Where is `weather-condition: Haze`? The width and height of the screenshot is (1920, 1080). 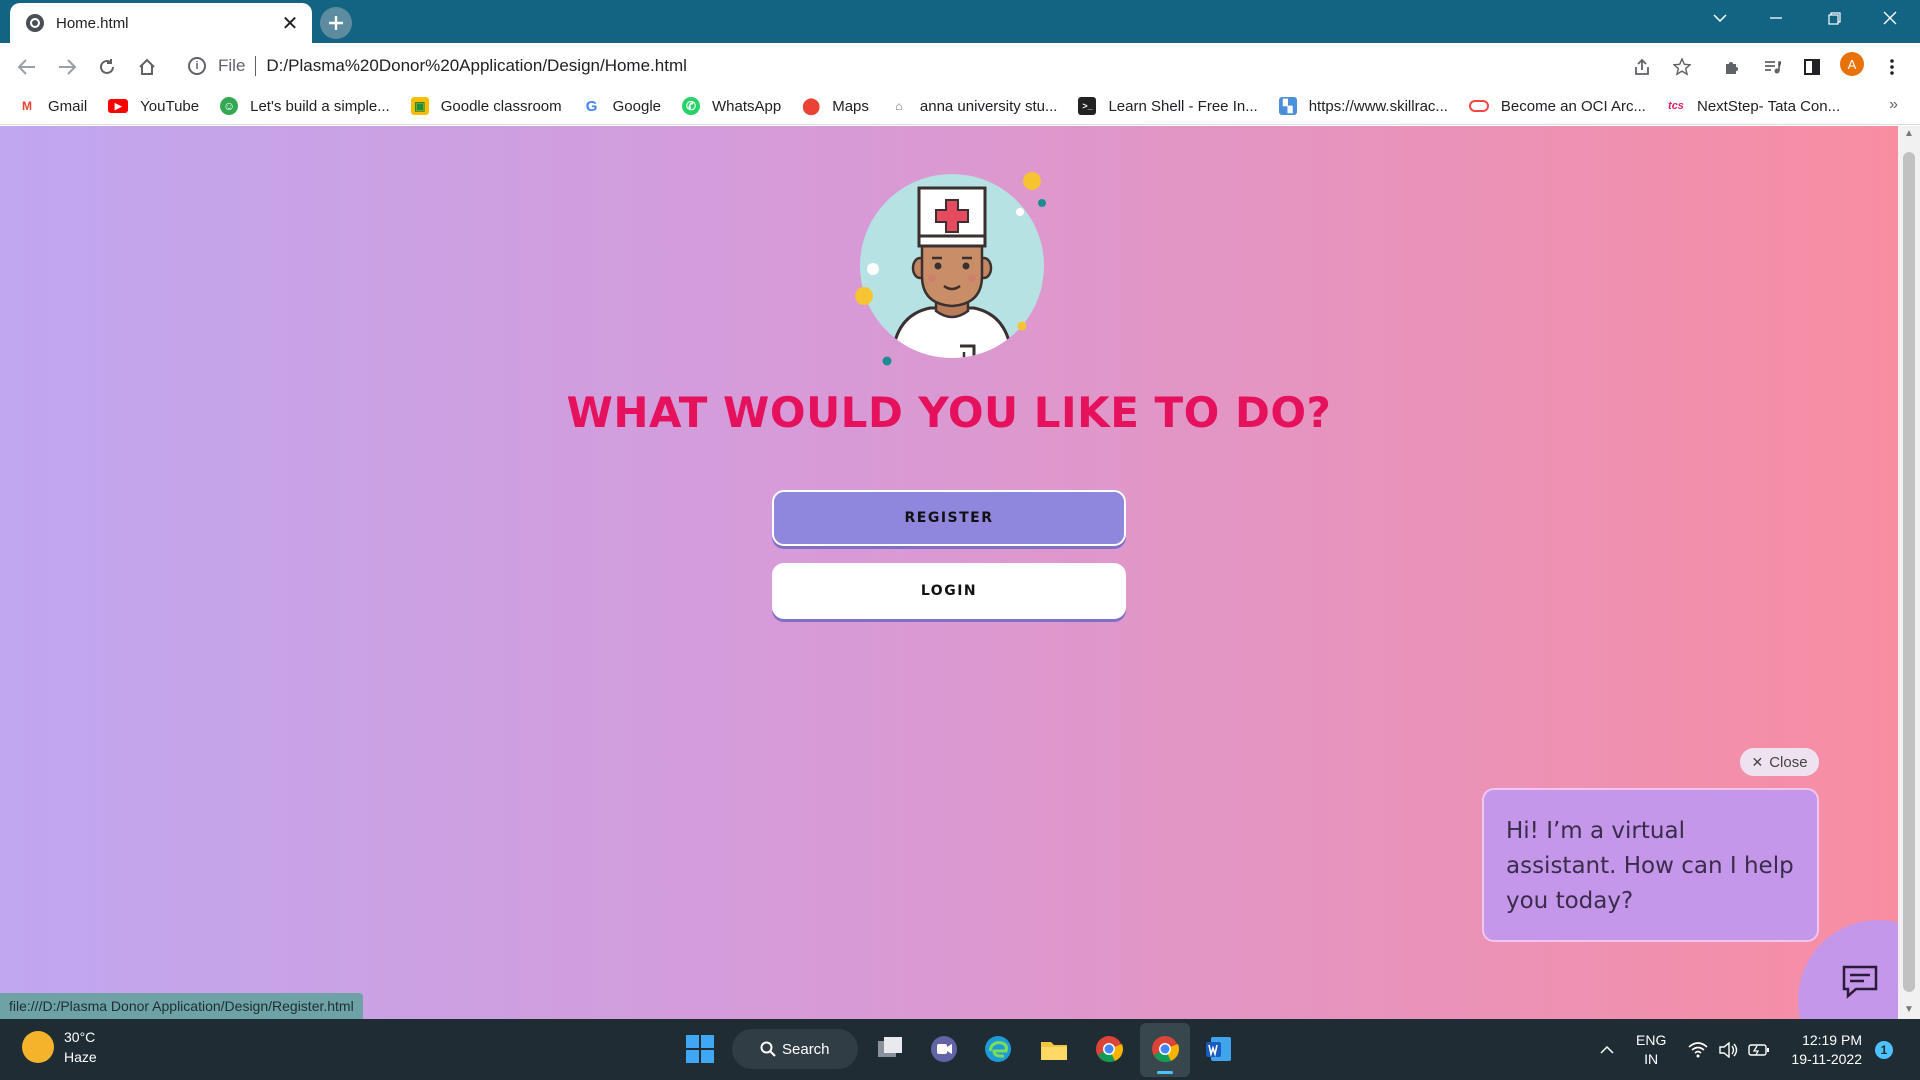 weather-condition: Haze is located at coordinates (80, 1057).